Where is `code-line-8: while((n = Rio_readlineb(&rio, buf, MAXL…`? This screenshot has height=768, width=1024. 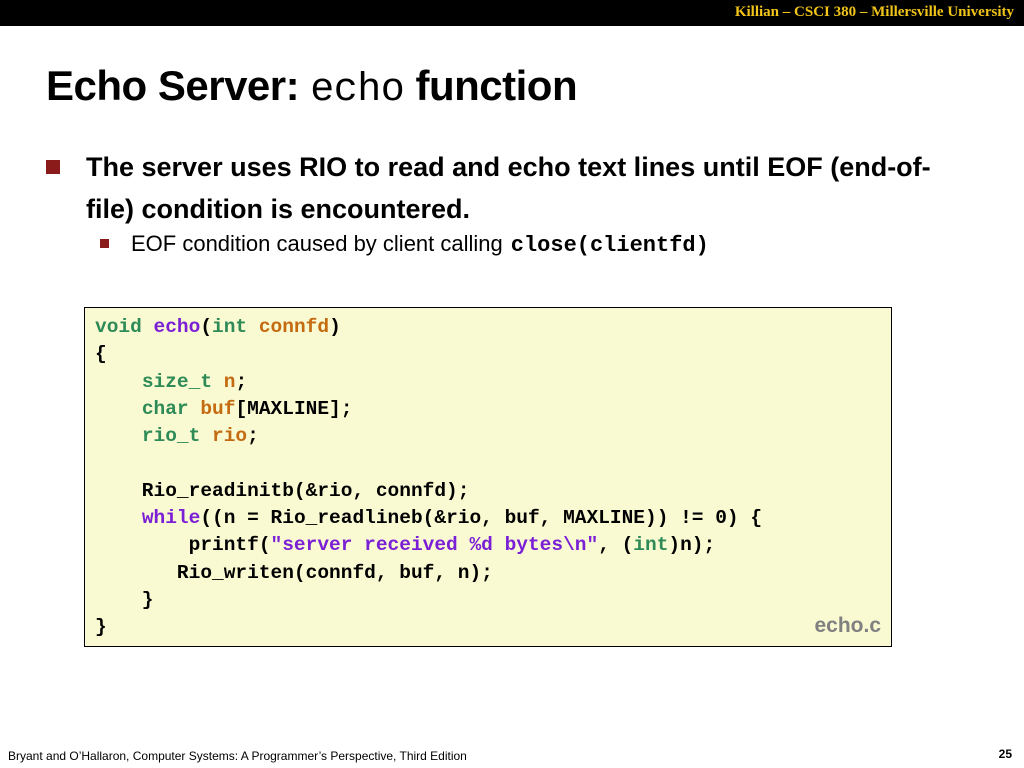
code-line-8: while((n = Rio_readlineb(&rio, buf, MAXL… is located at coordinates (452, 518).